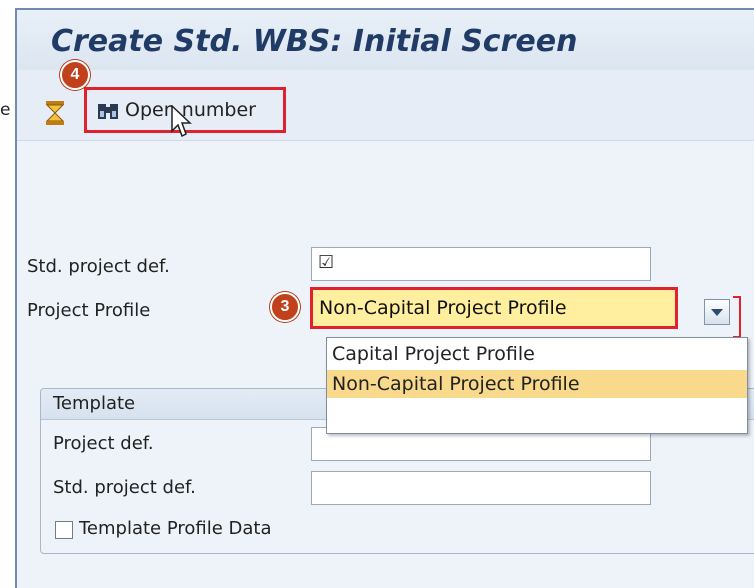  I want to click on template-profile-data-checkbox, so click(64, 530).